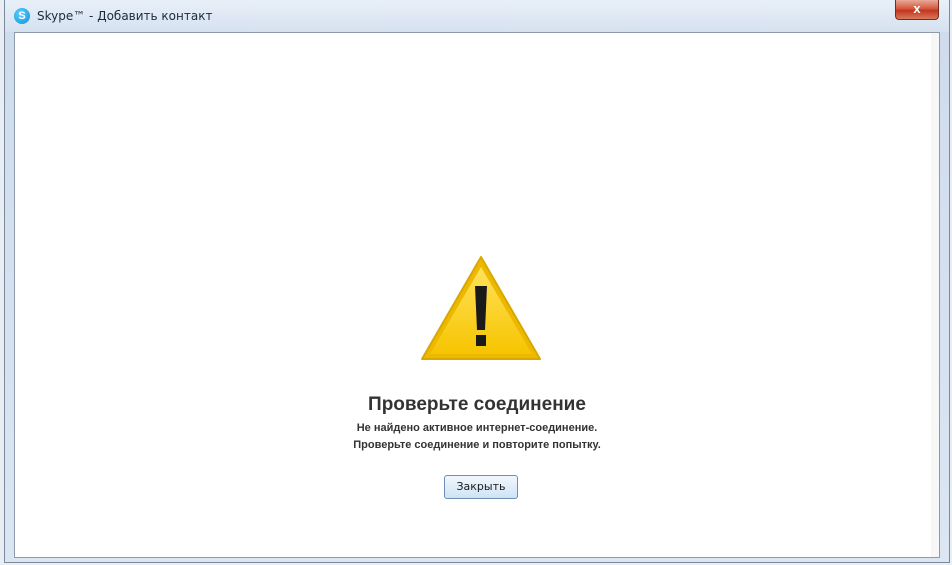  I want to click on message-title: Проверьте соединение, so click(477, 404).